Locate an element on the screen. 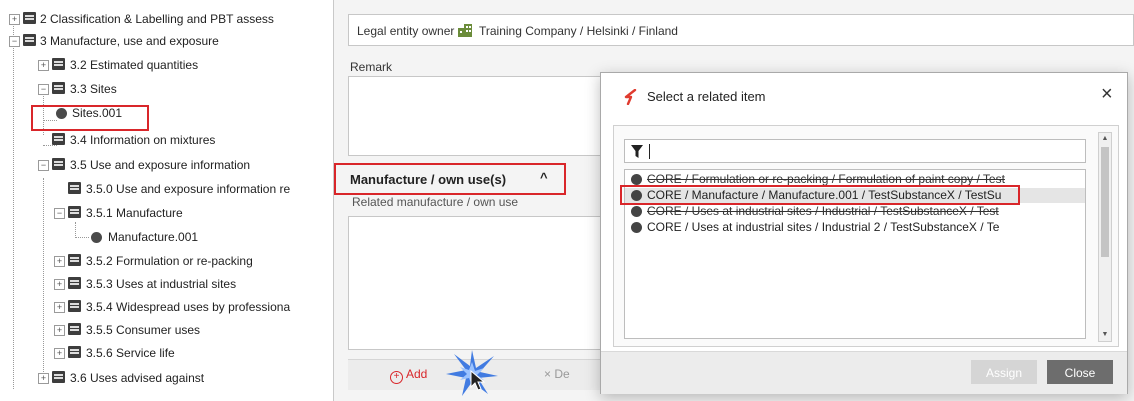 The width and height of the screenshot is (1134, 401). manufacture-own-use-section-header: Manufacture / own use(s) ^ is located at coordinates (450, 179).